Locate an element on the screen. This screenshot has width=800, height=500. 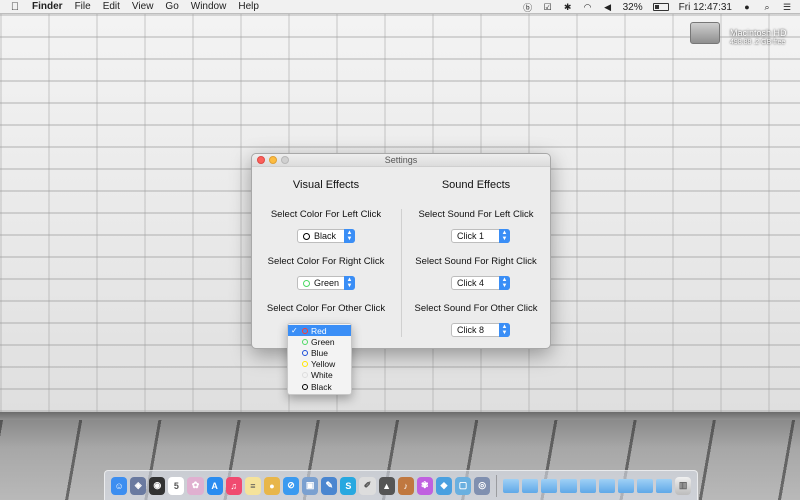
menu-edit: Edit is located at coordinates (111, 6).